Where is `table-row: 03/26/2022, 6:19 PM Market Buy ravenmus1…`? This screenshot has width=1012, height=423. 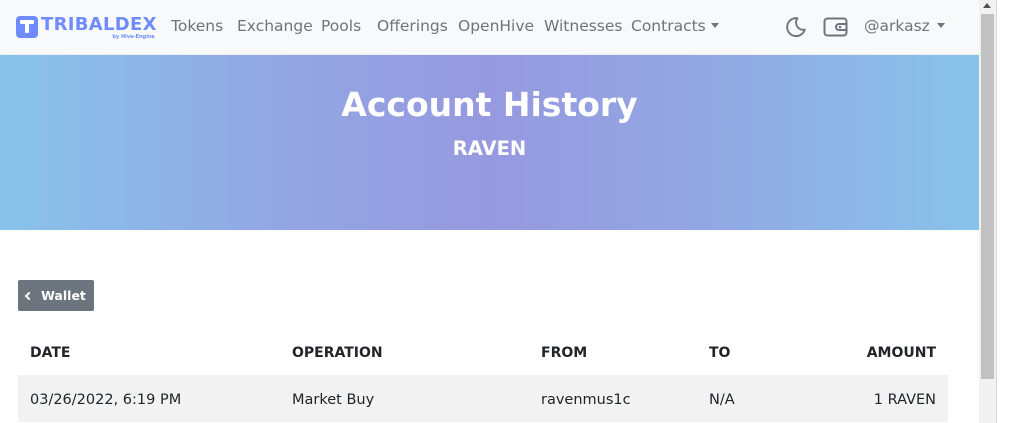
table-row: 03/26/2022, 6:19 PM Market Buy ravenmus1… is located at coordinates (483, 398).